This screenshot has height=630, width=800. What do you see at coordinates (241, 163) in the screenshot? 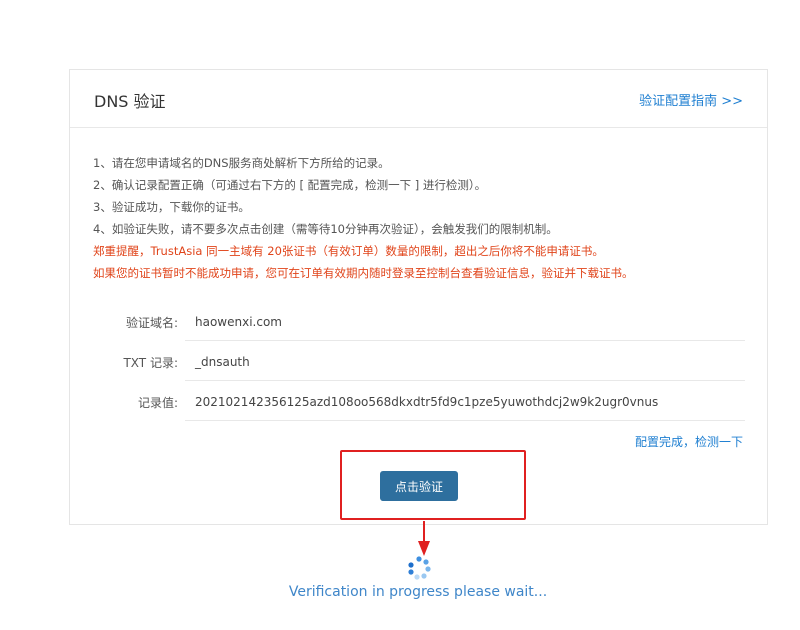
I see `instruction-line-1: 1、请在您申请域名的DNS服务商处解析下方所给的记录。` at bounding box center [241, 163].